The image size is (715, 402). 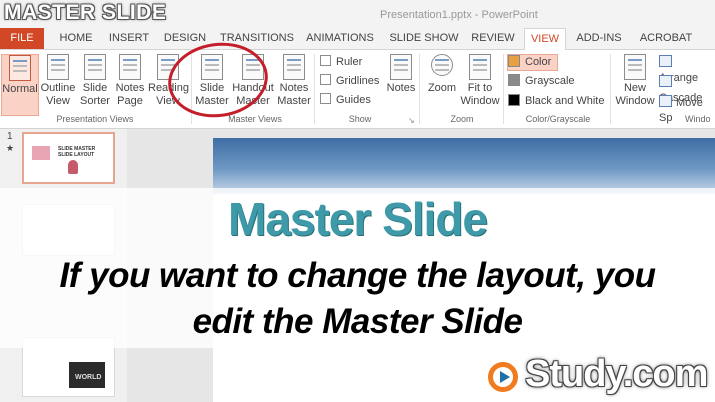 I want to click on slide-number: 1, so click(x=10, y=136).